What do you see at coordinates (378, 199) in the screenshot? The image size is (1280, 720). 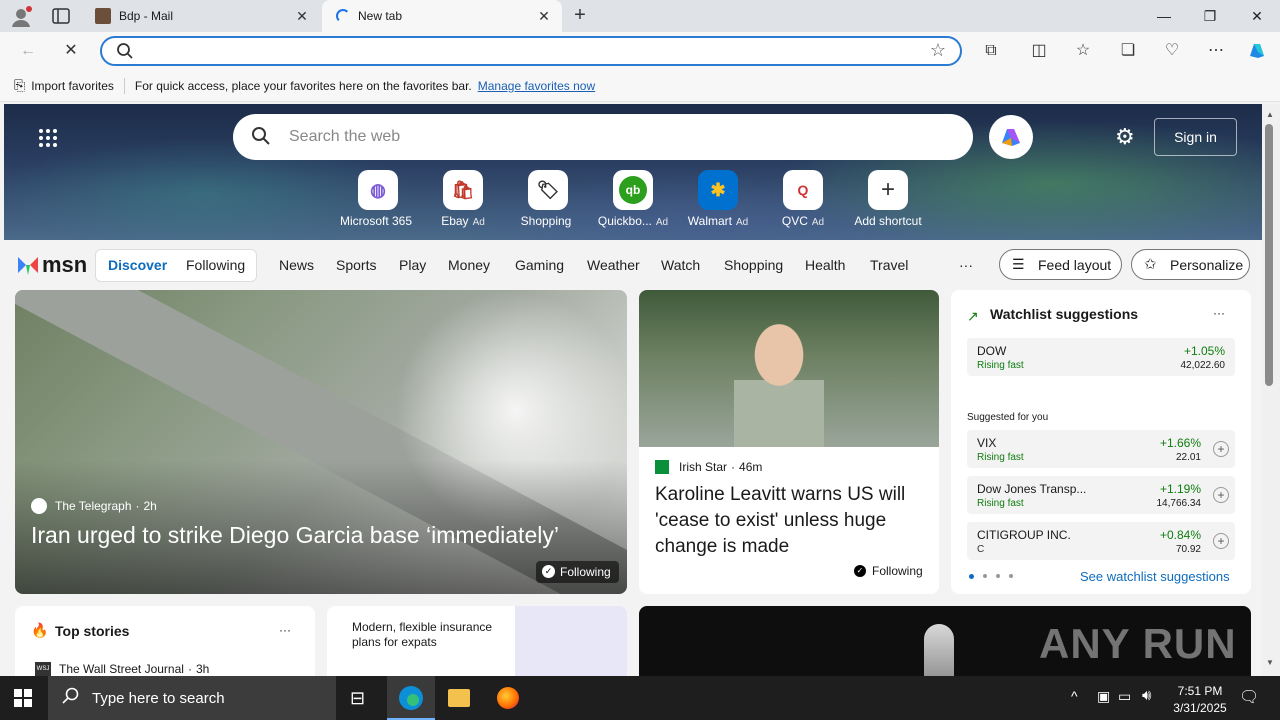 I see `shortcut-microsoft-365: ◍ Microsoft 365` at bounding box center [378, 199].